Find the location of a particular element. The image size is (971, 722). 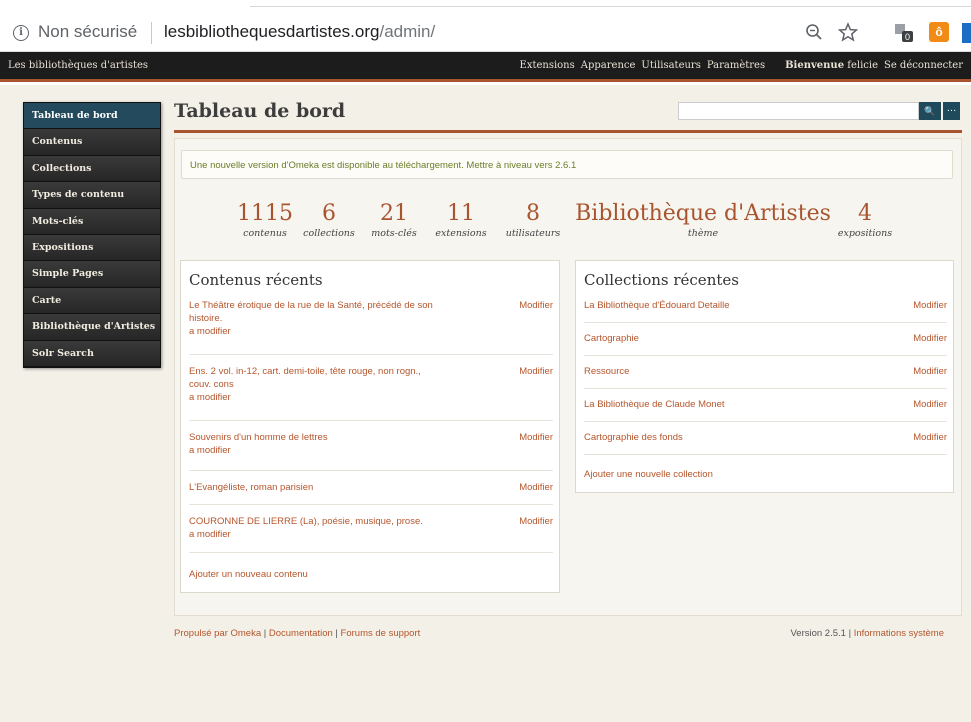

nav-extensions: Extensions is located at coordinates (547, 65).